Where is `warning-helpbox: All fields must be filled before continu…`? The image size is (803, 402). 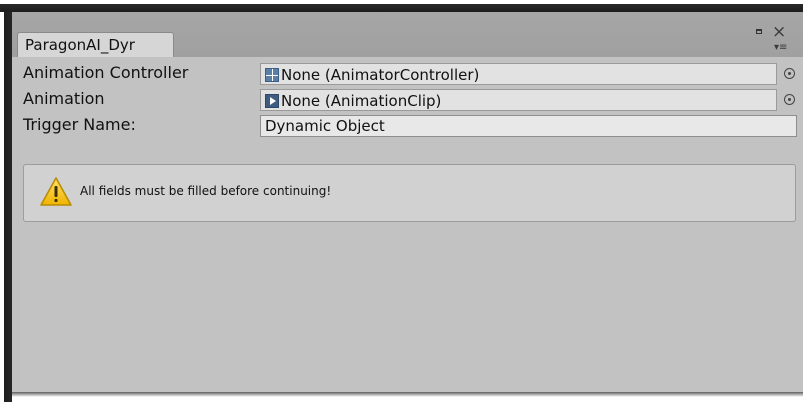
warning-helpbox: All fields must be filled before continu… is located at coordinates (409, 193).